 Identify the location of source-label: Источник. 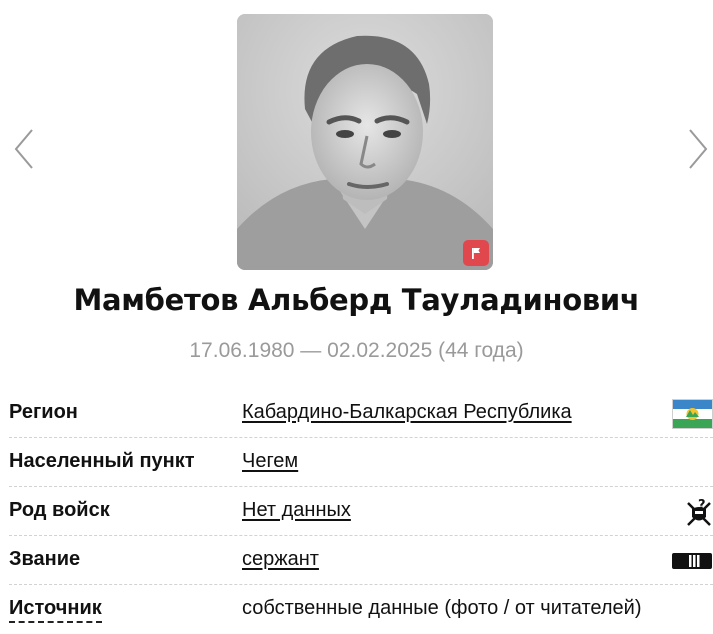
(55, 610).